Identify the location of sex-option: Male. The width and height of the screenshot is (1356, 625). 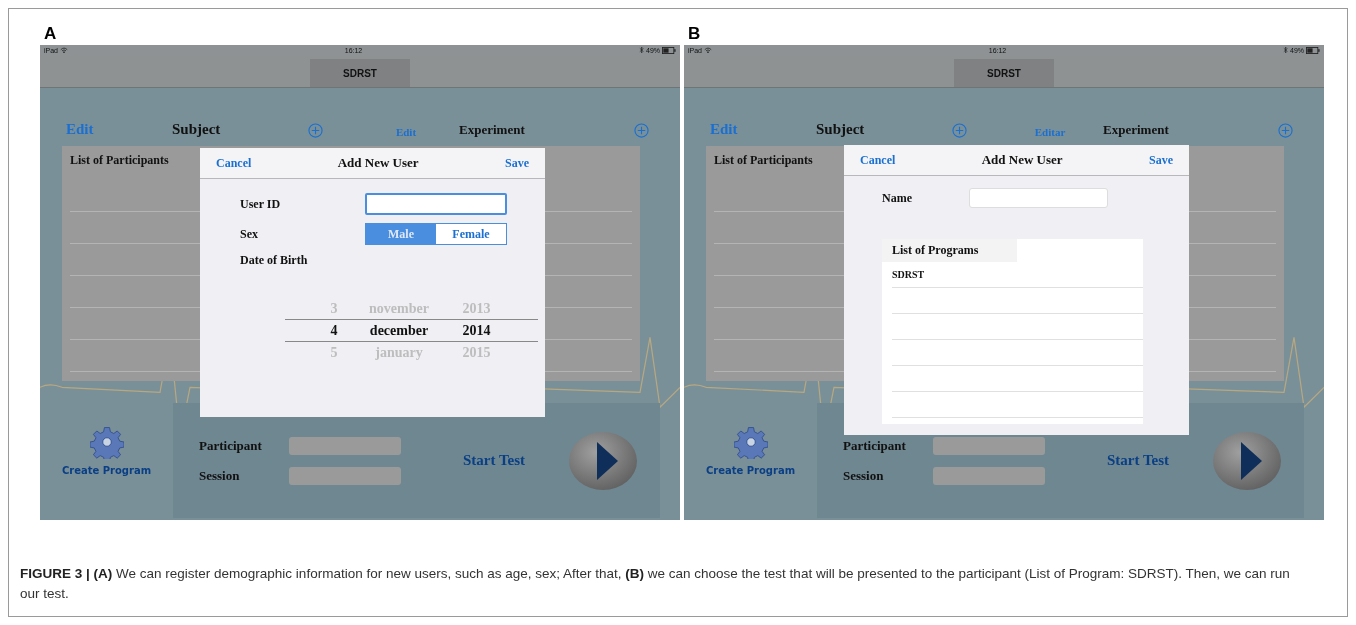
(401, 234).